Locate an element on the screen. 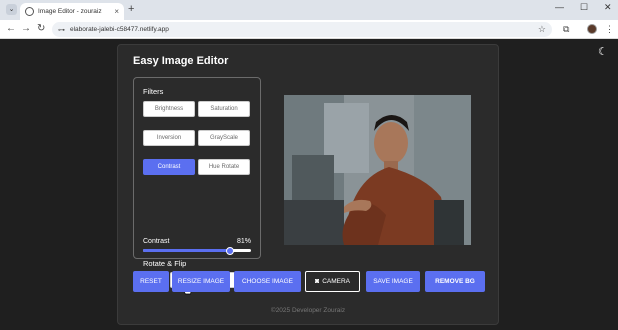  filter-hue-rotate-button: Hue Rotate is located at coordinates (224, 167).